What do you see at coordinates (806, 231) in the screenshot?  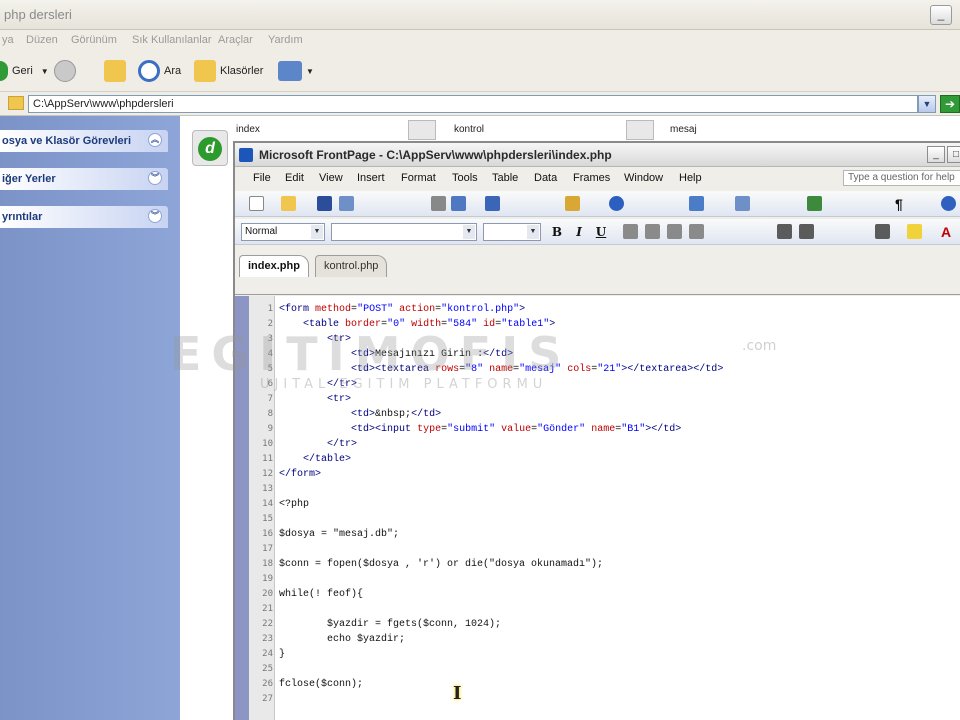 I see `bullets-icon` at bounding box center [806, 231].